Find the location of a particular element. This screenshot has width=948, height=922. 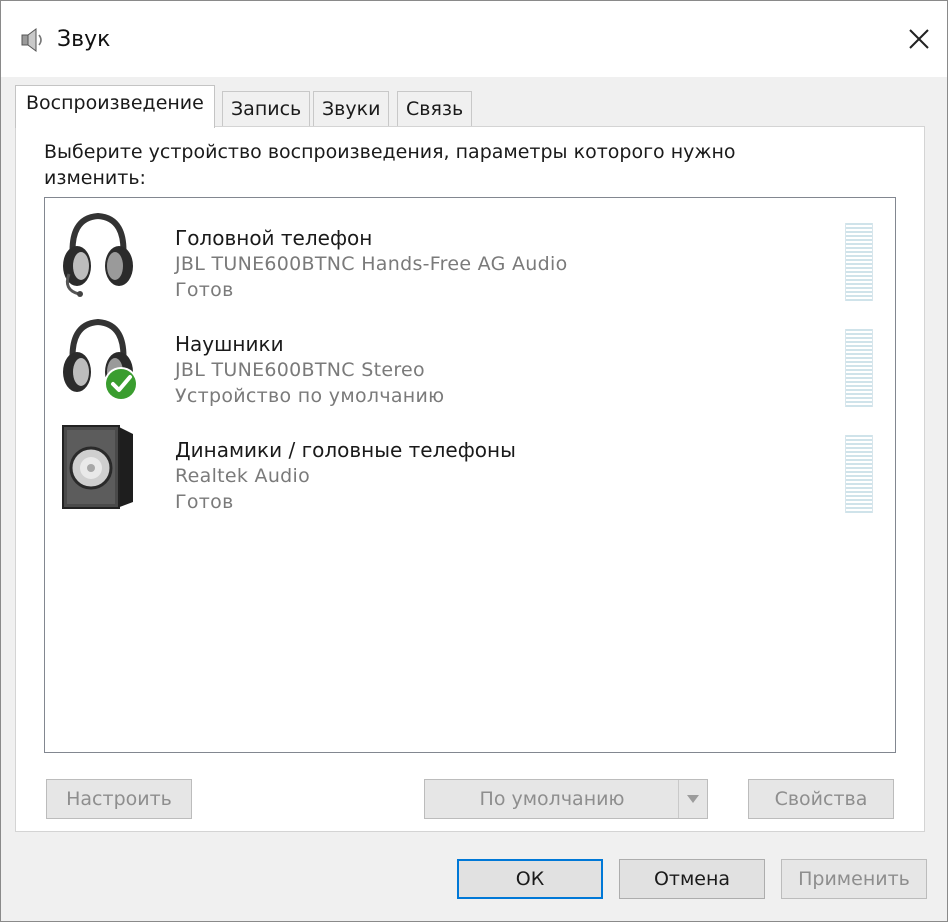

chevron-down-icon is located at coordinates (693, 799).